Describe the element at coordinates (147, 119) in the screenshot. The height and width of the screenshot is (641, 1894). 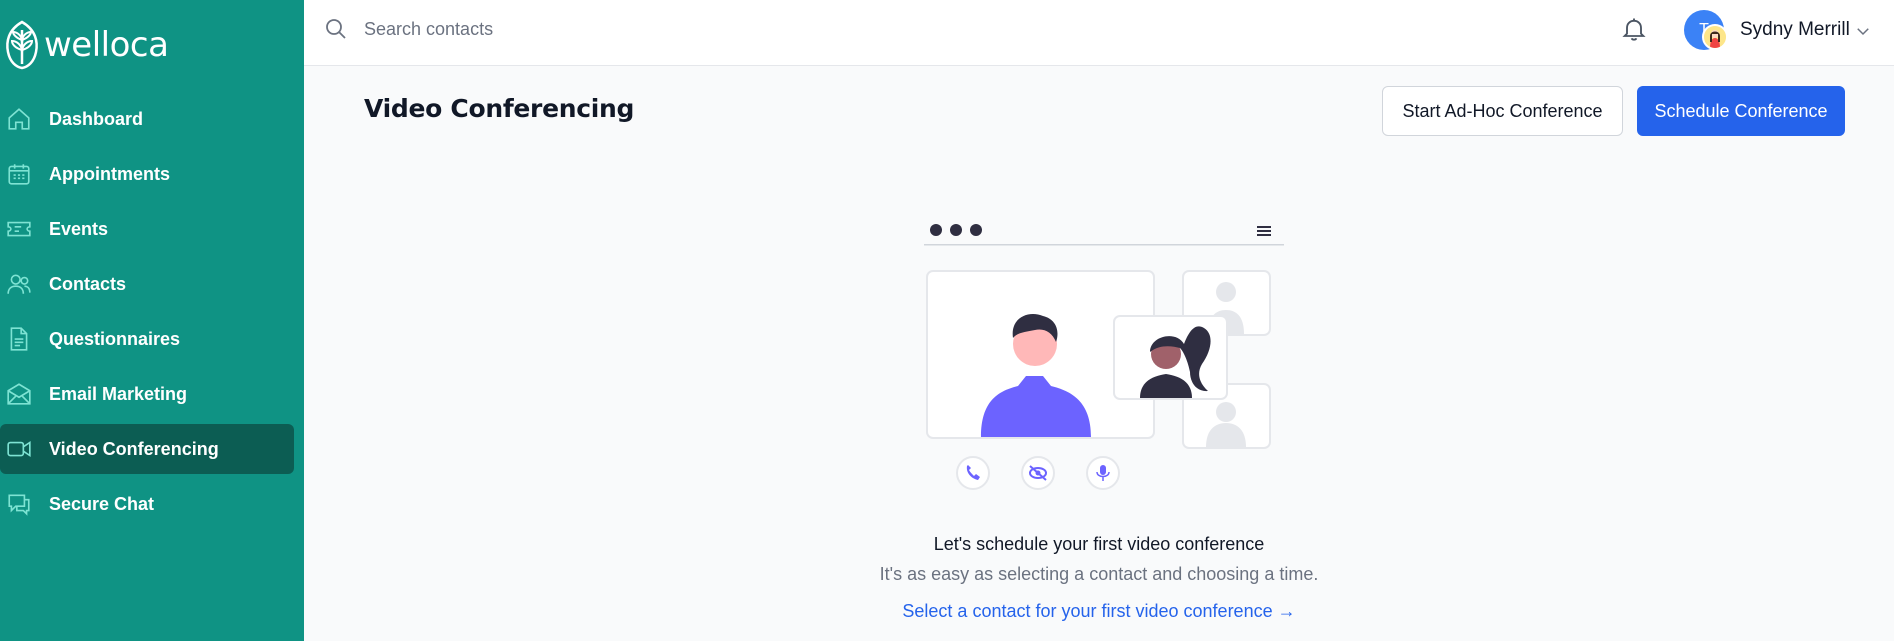
I see `sidebar-item-dashboard: Dashboard` at that location.